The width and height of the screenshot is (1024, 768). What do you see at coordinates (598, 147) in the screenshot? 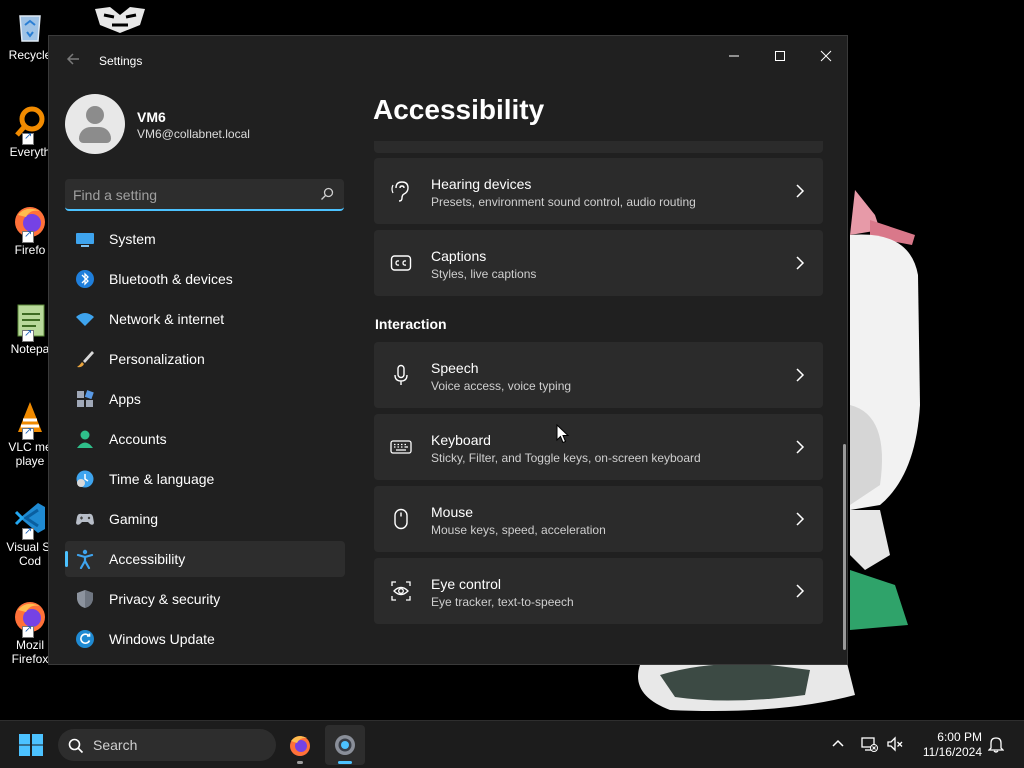
I see `settings-card-partial` at bounding box center [598, 147].